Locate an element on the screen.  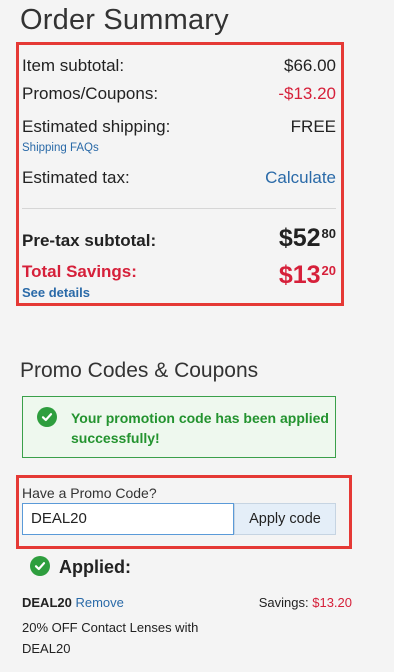
savings-dollars: $13 is located at coordinates (299, 275).